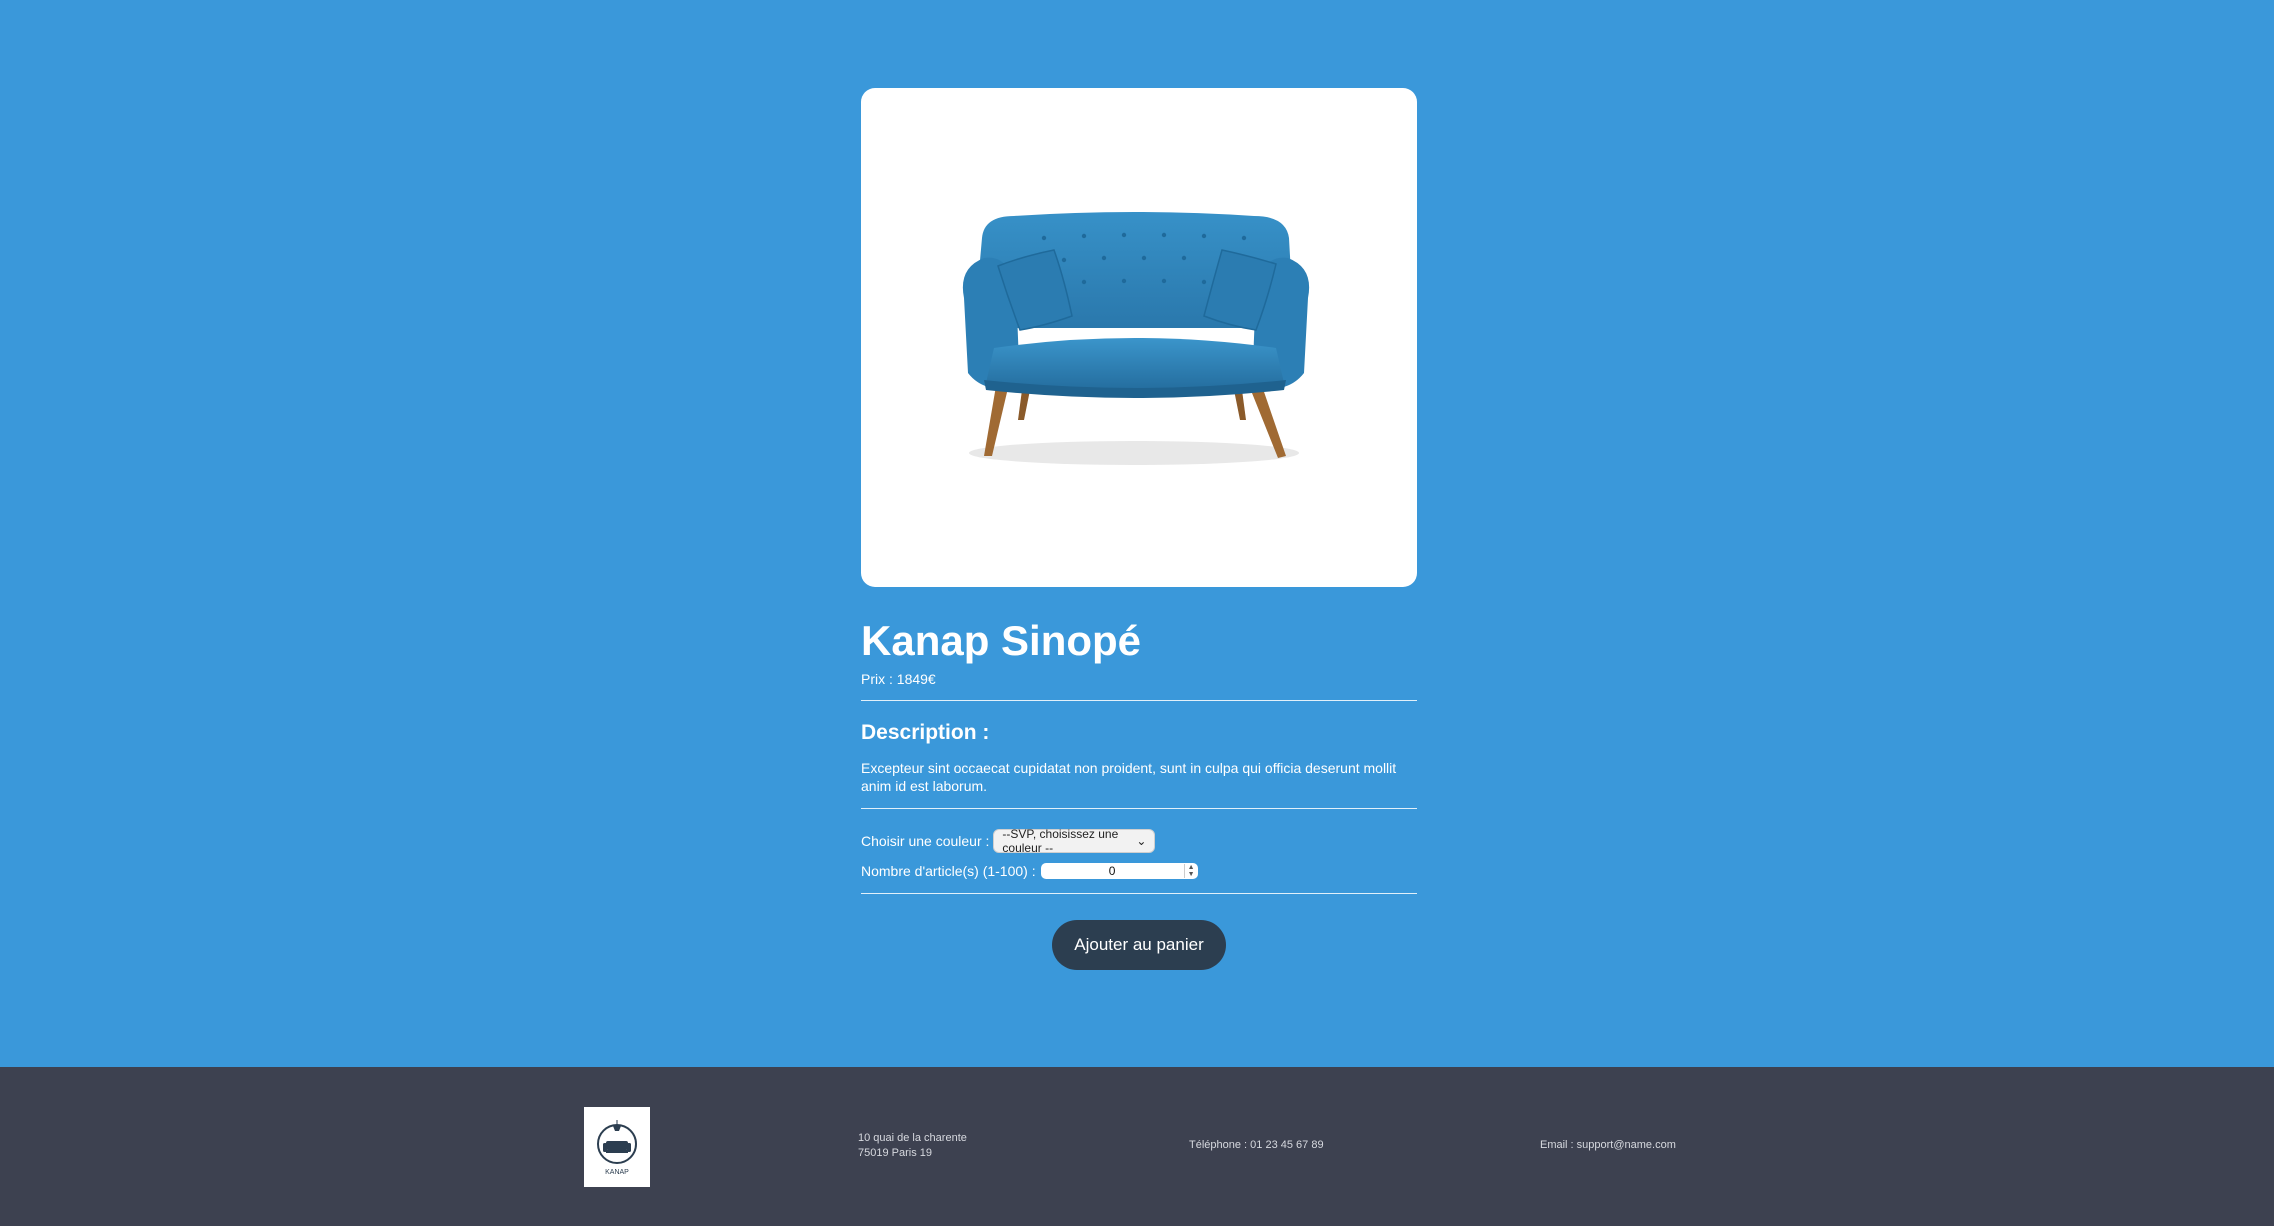 This screenshot has width=2274, height=1226. Describe the element at coordinates (948, 871) in the screenshot. I see `quantity-label: Nombre d'article(s) (1-100) :` at that location.